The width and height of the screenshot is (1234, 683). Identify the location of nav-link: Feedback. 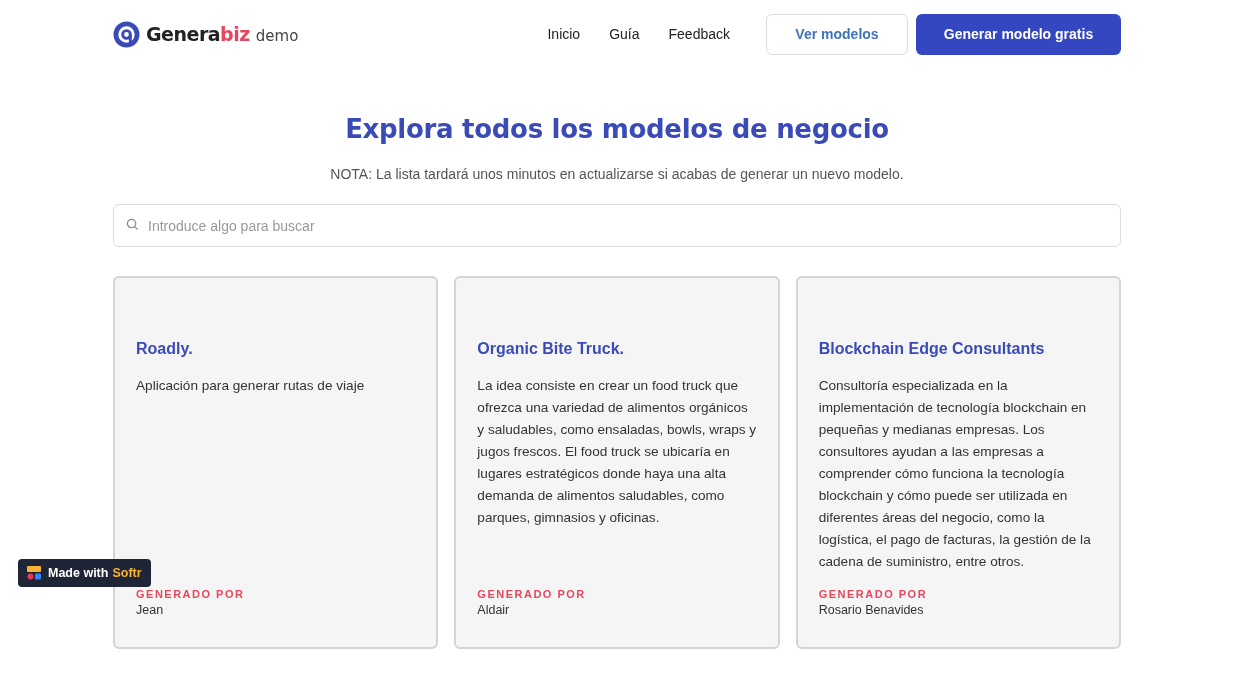
(699, 34).